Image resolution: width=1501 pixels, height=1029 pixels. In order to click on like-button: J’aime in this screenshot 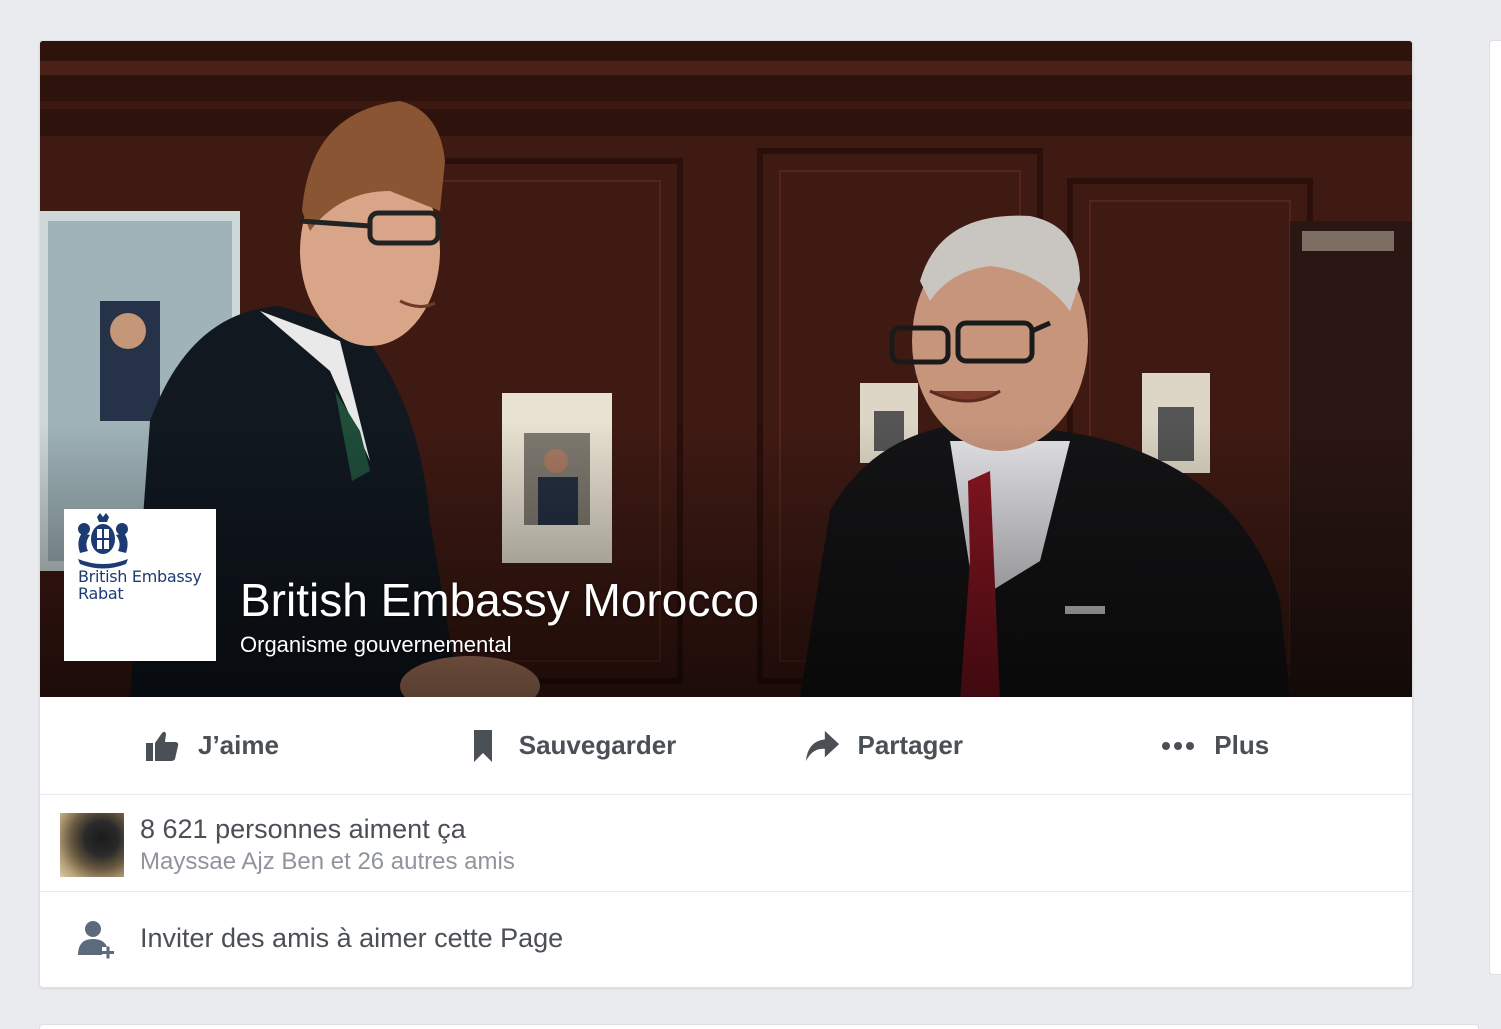, I will do `click(219, 746)`.